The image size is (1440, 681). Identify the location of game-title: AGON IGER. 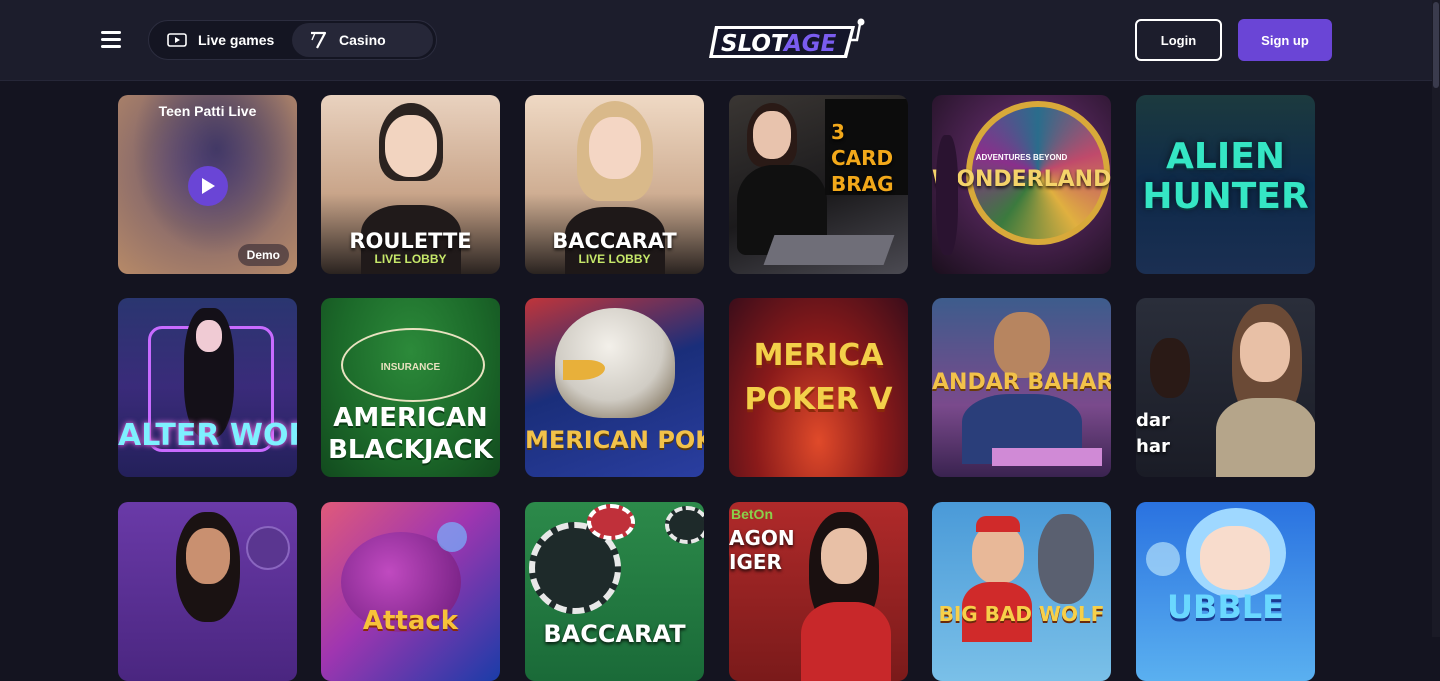
(762, 550).